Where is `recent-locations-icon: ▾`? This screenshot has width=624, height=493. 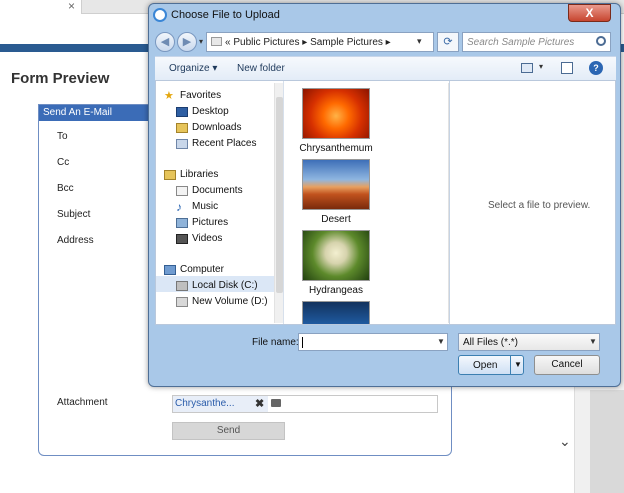 recent-locations-icon: ▾ is located at coordinates (201, 41).